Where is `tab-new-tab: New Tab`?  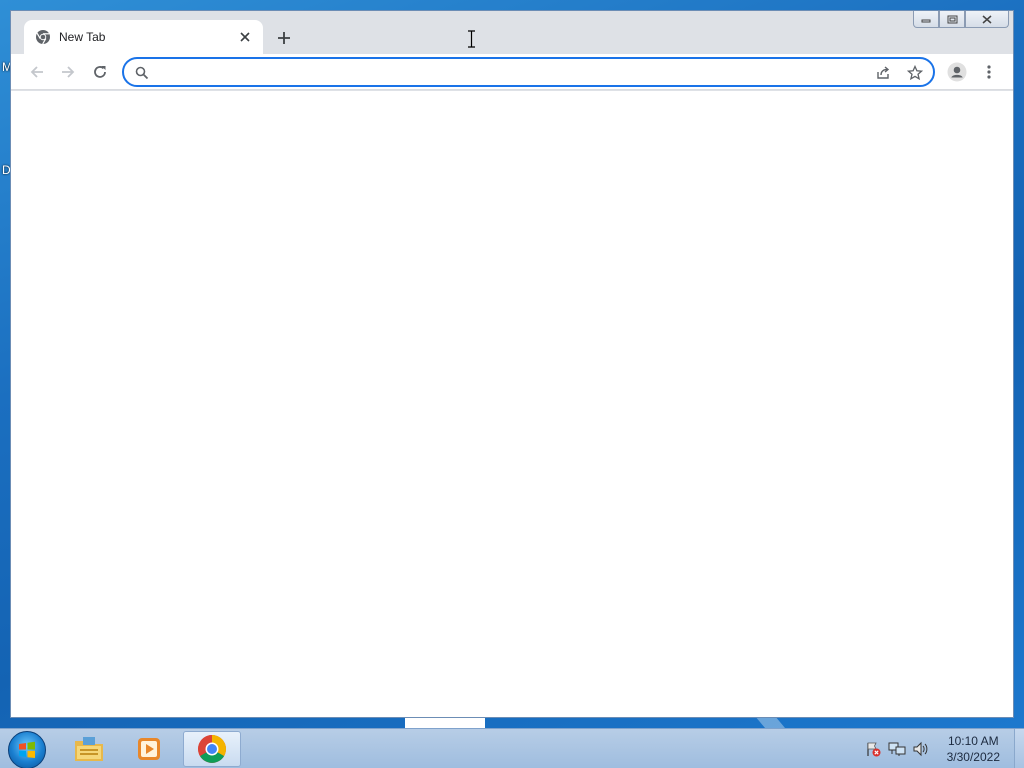
tab-new-tab: New Tab is located at coordinates (143, 37).